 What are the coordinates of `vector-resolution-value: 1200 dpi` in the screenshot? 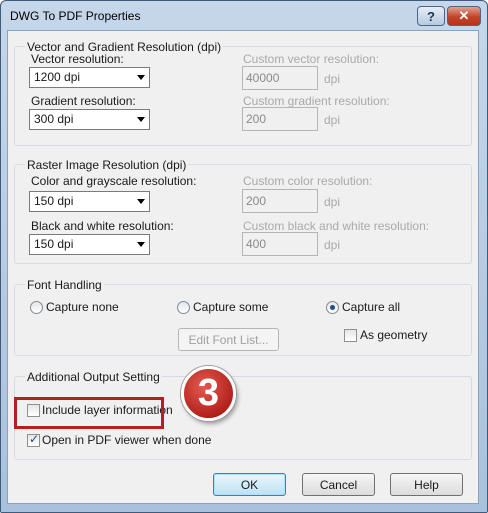 It's located at (57, 77).